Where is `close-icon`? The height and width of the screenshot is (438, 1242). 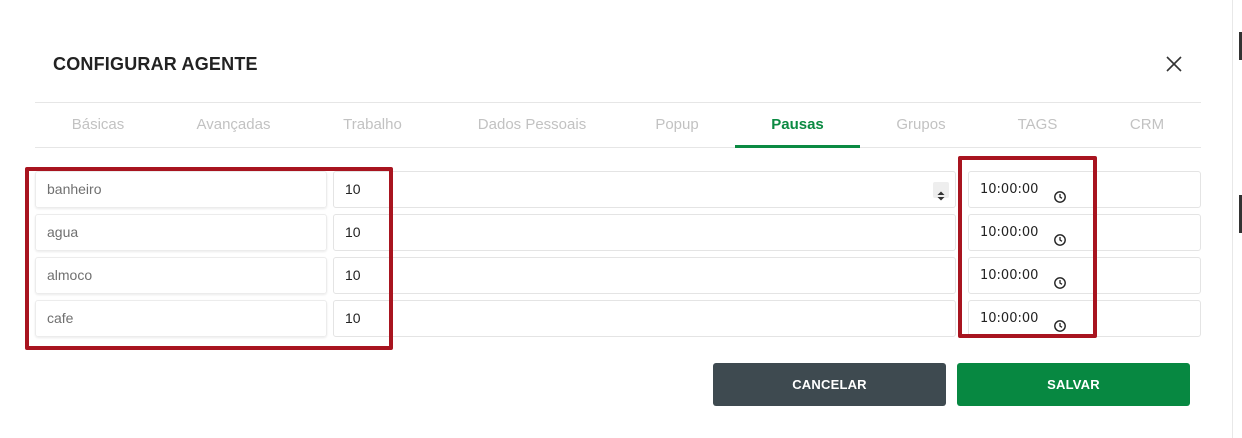
close-icon is located at coordinates (1174, 64).